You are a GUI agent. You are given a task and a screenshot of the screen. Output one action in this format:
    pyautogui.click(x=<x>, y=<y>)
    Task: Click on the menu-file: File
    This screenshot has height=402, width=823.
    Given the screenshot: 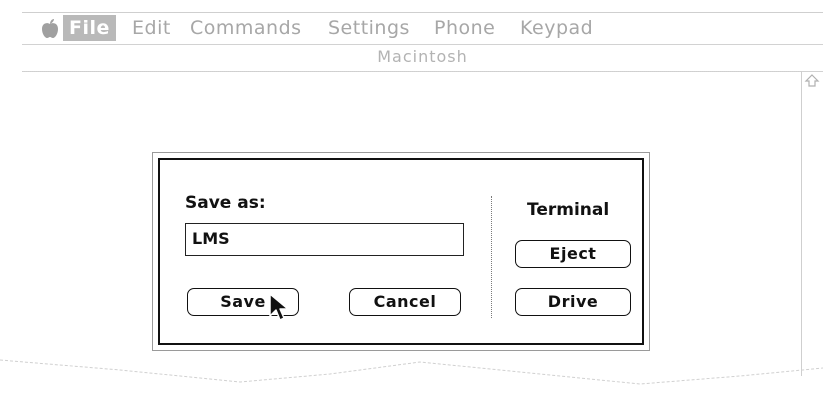 What is the action you would take?
    pyautogui.click(x=89, y=28)
    